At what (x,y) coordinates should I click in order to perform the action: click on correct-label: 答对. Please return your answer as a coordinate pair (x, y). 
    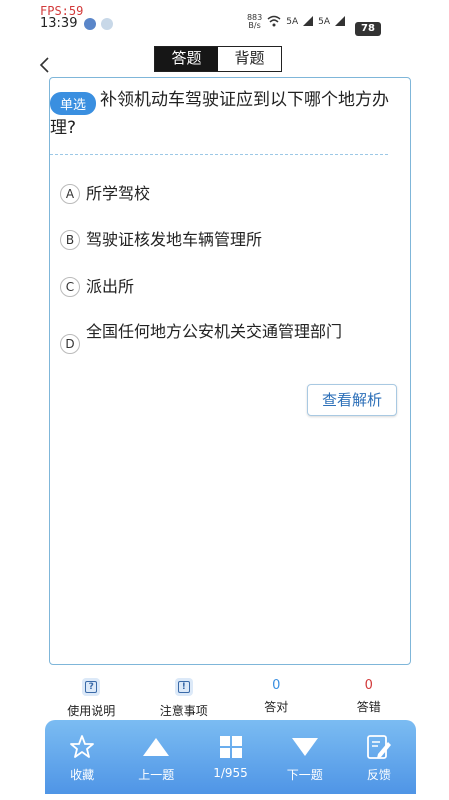
    Looking at the image, I should click on (276, 707).